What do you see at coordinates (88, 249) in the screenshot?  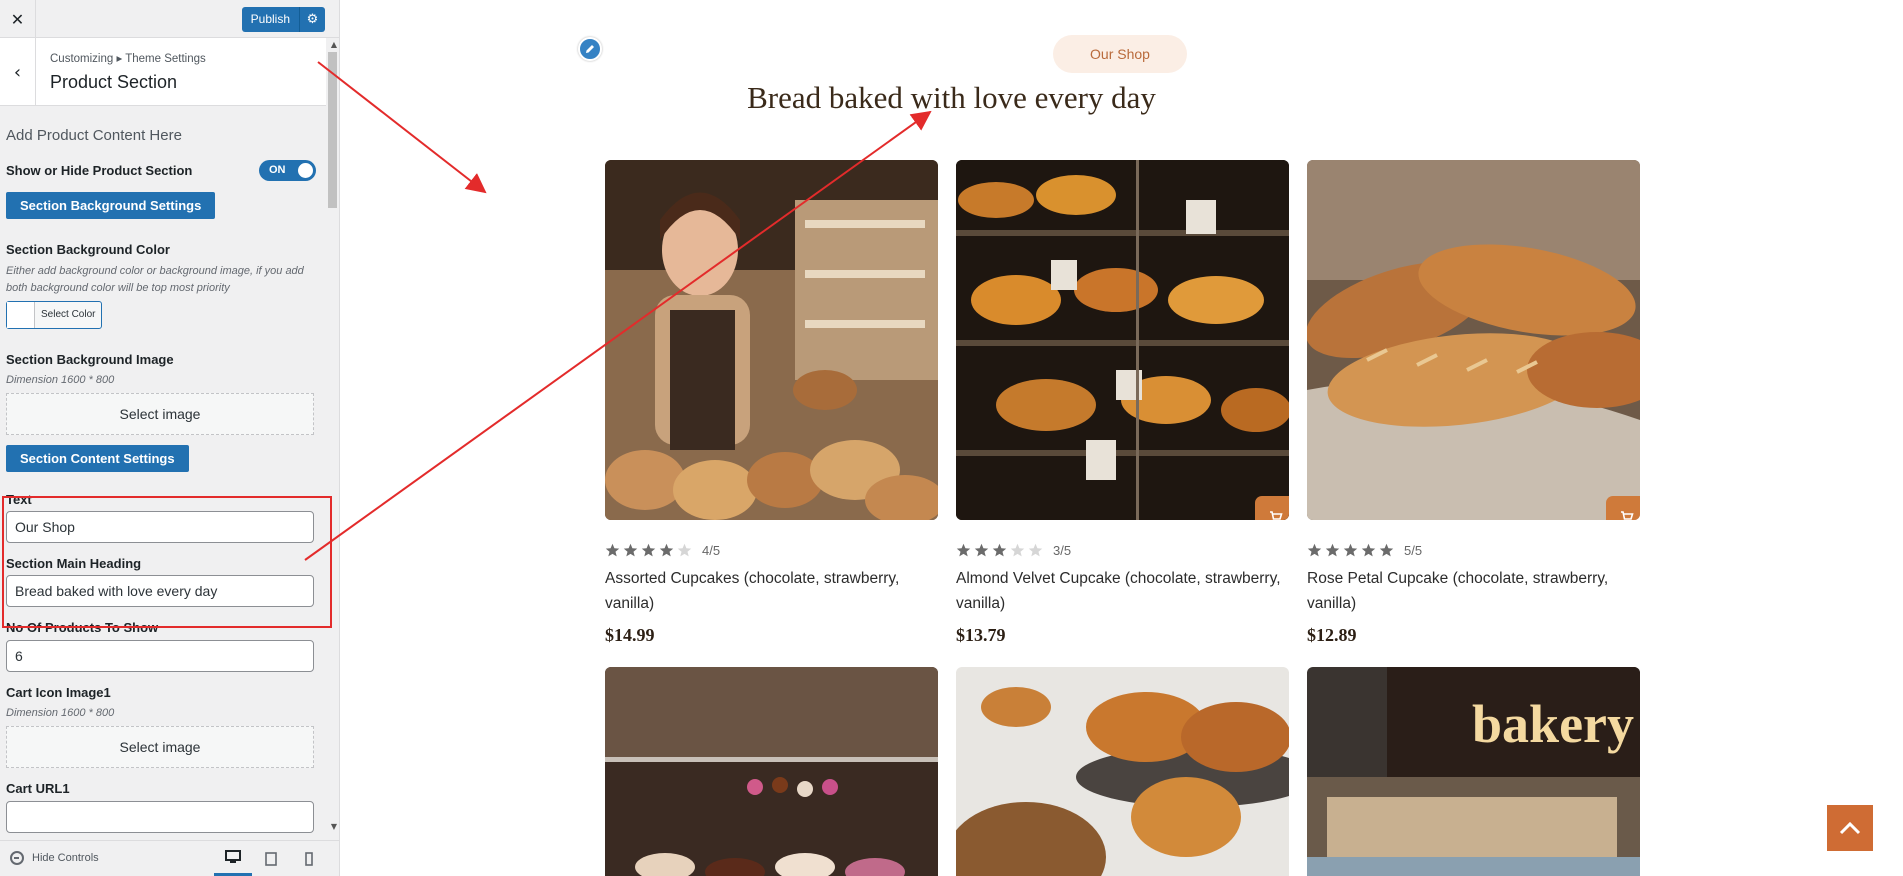 I see `bg-color-label: Section Background Color` at bounding box center [88, 249].